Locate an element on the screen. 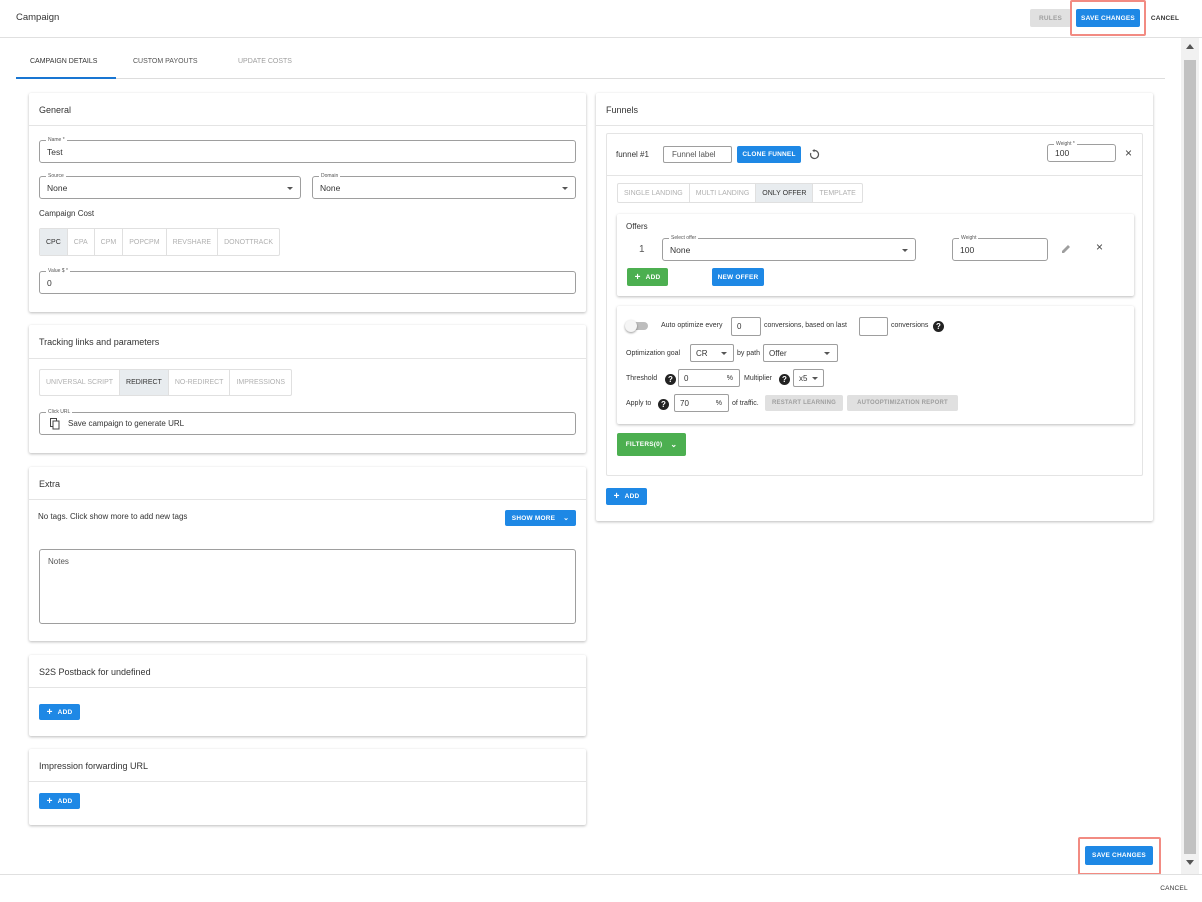  s2s-title: S2S Postback for undefined is located at coordinates (95, 672).